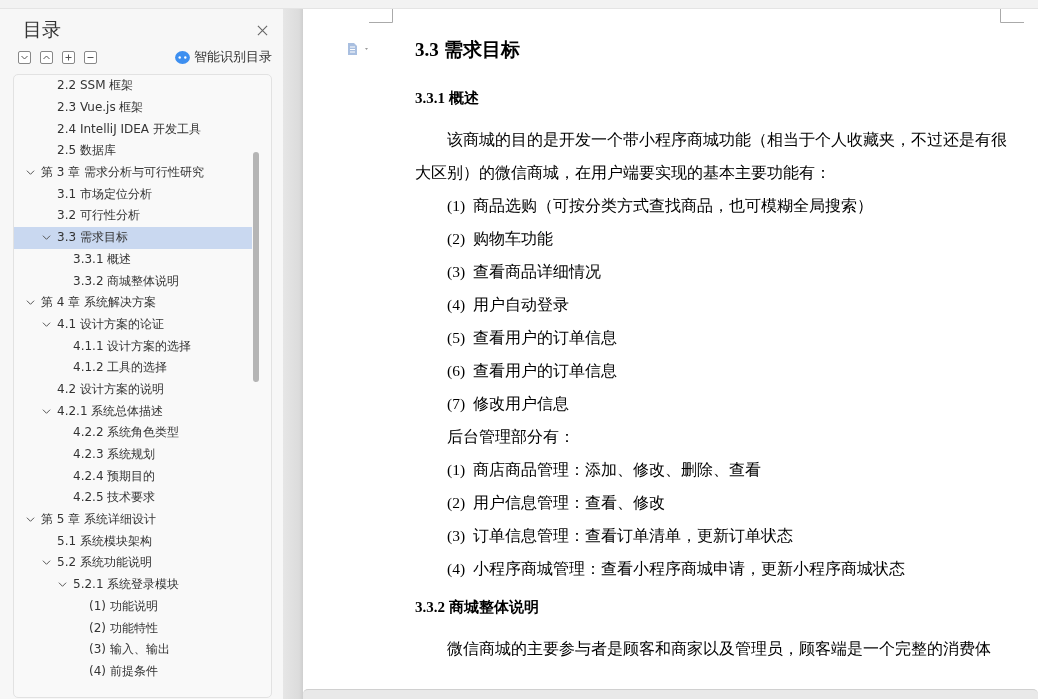 The width and height of the screenshot is (1038, 699). Describe the element at coordinates (537, 272) in the screenshot. I see `list-text: 查看商品详细情况` at that location.